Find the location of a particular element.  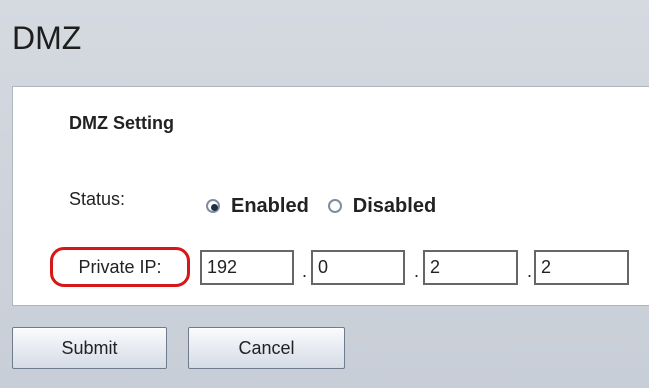

disabled-radio-button is located at coordinates (334, 206).